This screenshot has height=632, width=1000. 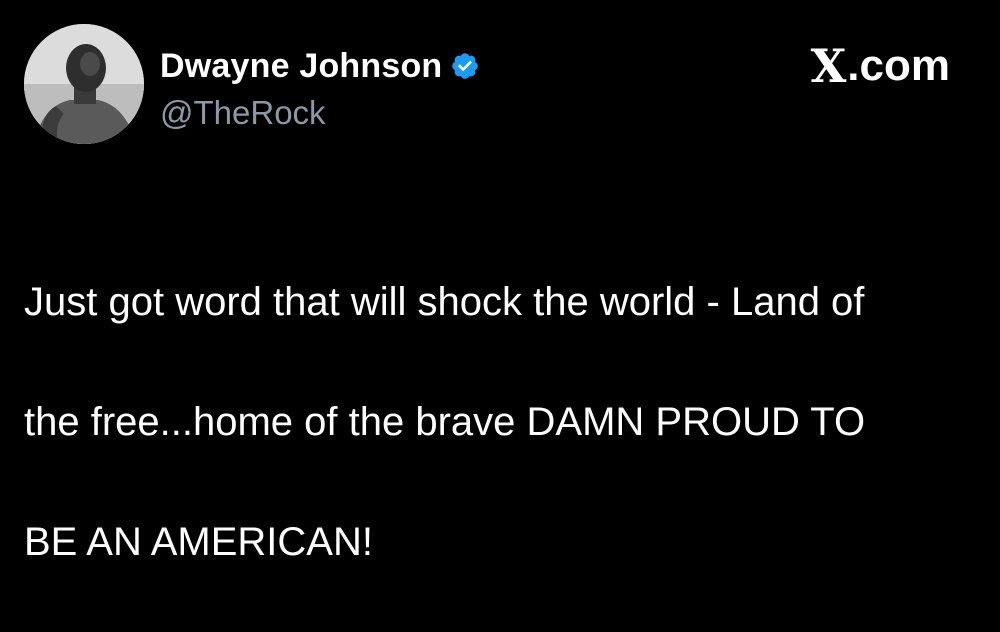 What do you see at coordinates (320, 113) in the screenshot?
I see `user-handle: @TheRock` at bounding box center [320, 113].